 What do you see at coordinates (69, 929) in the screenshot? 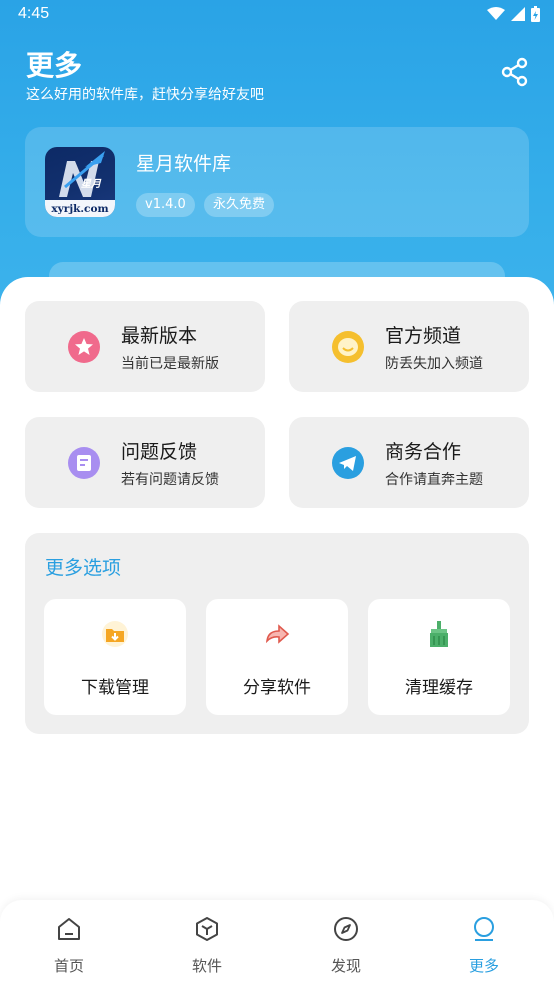
I see `home-icon` at bounding box center [69, 929].